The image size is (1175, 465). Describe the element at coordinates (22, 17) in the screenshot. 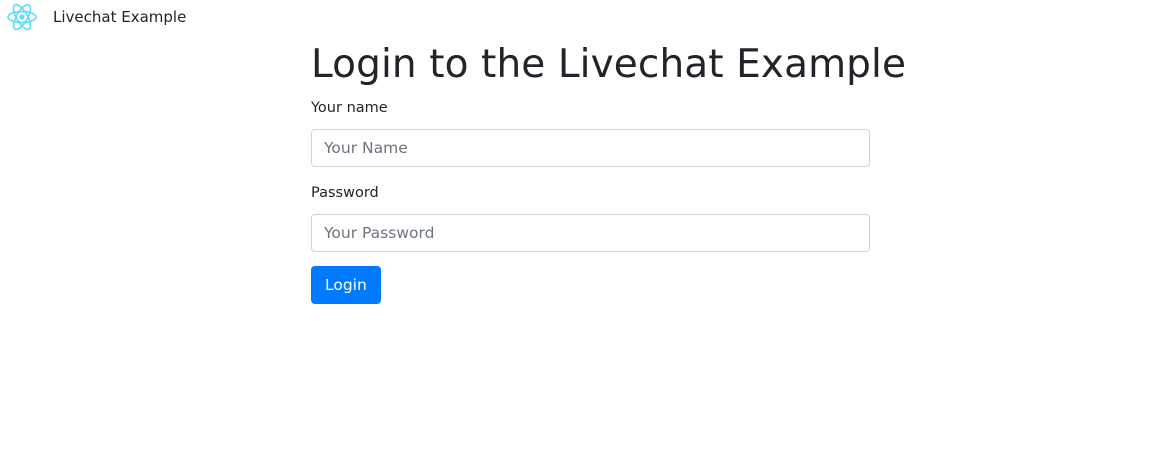

I see `react-atom-icon` at that location.